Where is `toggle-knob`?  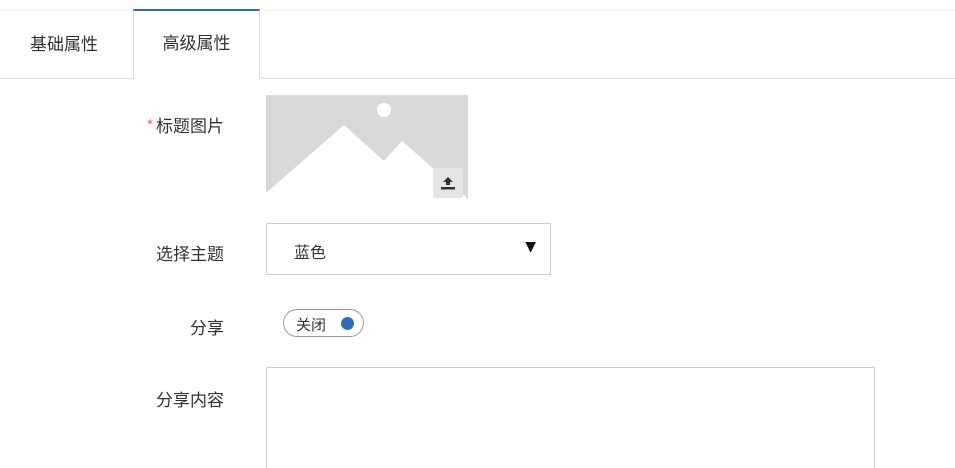
toggle-knob is located at coordinates (347, 323).